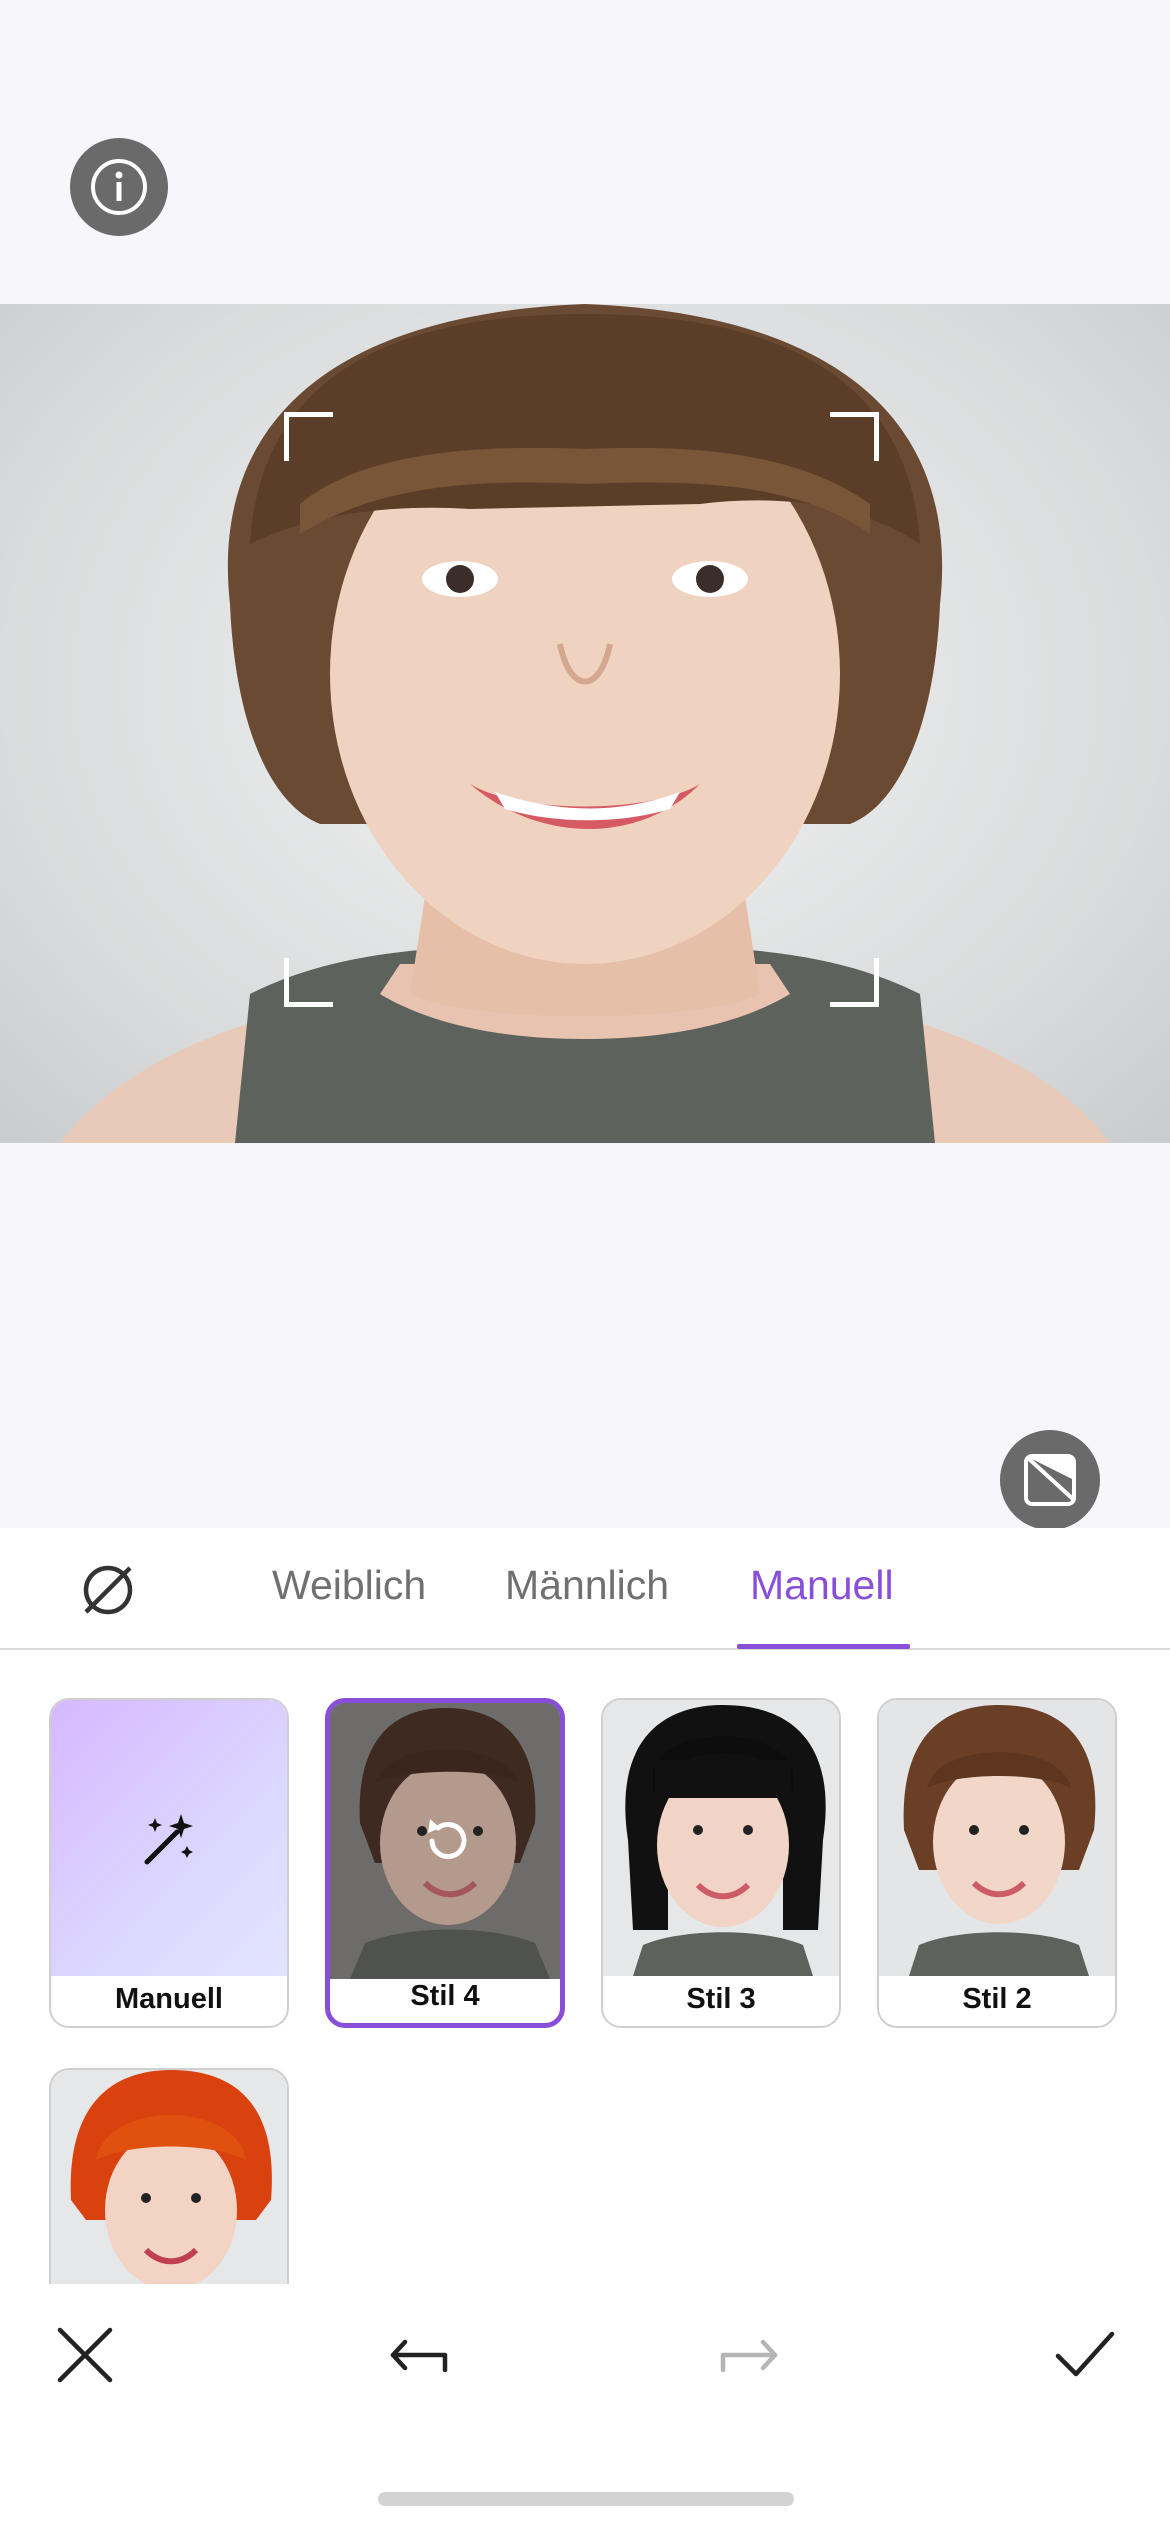 This screenshot has height=2532, width=1170. I want to click on tab-weiblich: Weiblich, so click(349, 1585).